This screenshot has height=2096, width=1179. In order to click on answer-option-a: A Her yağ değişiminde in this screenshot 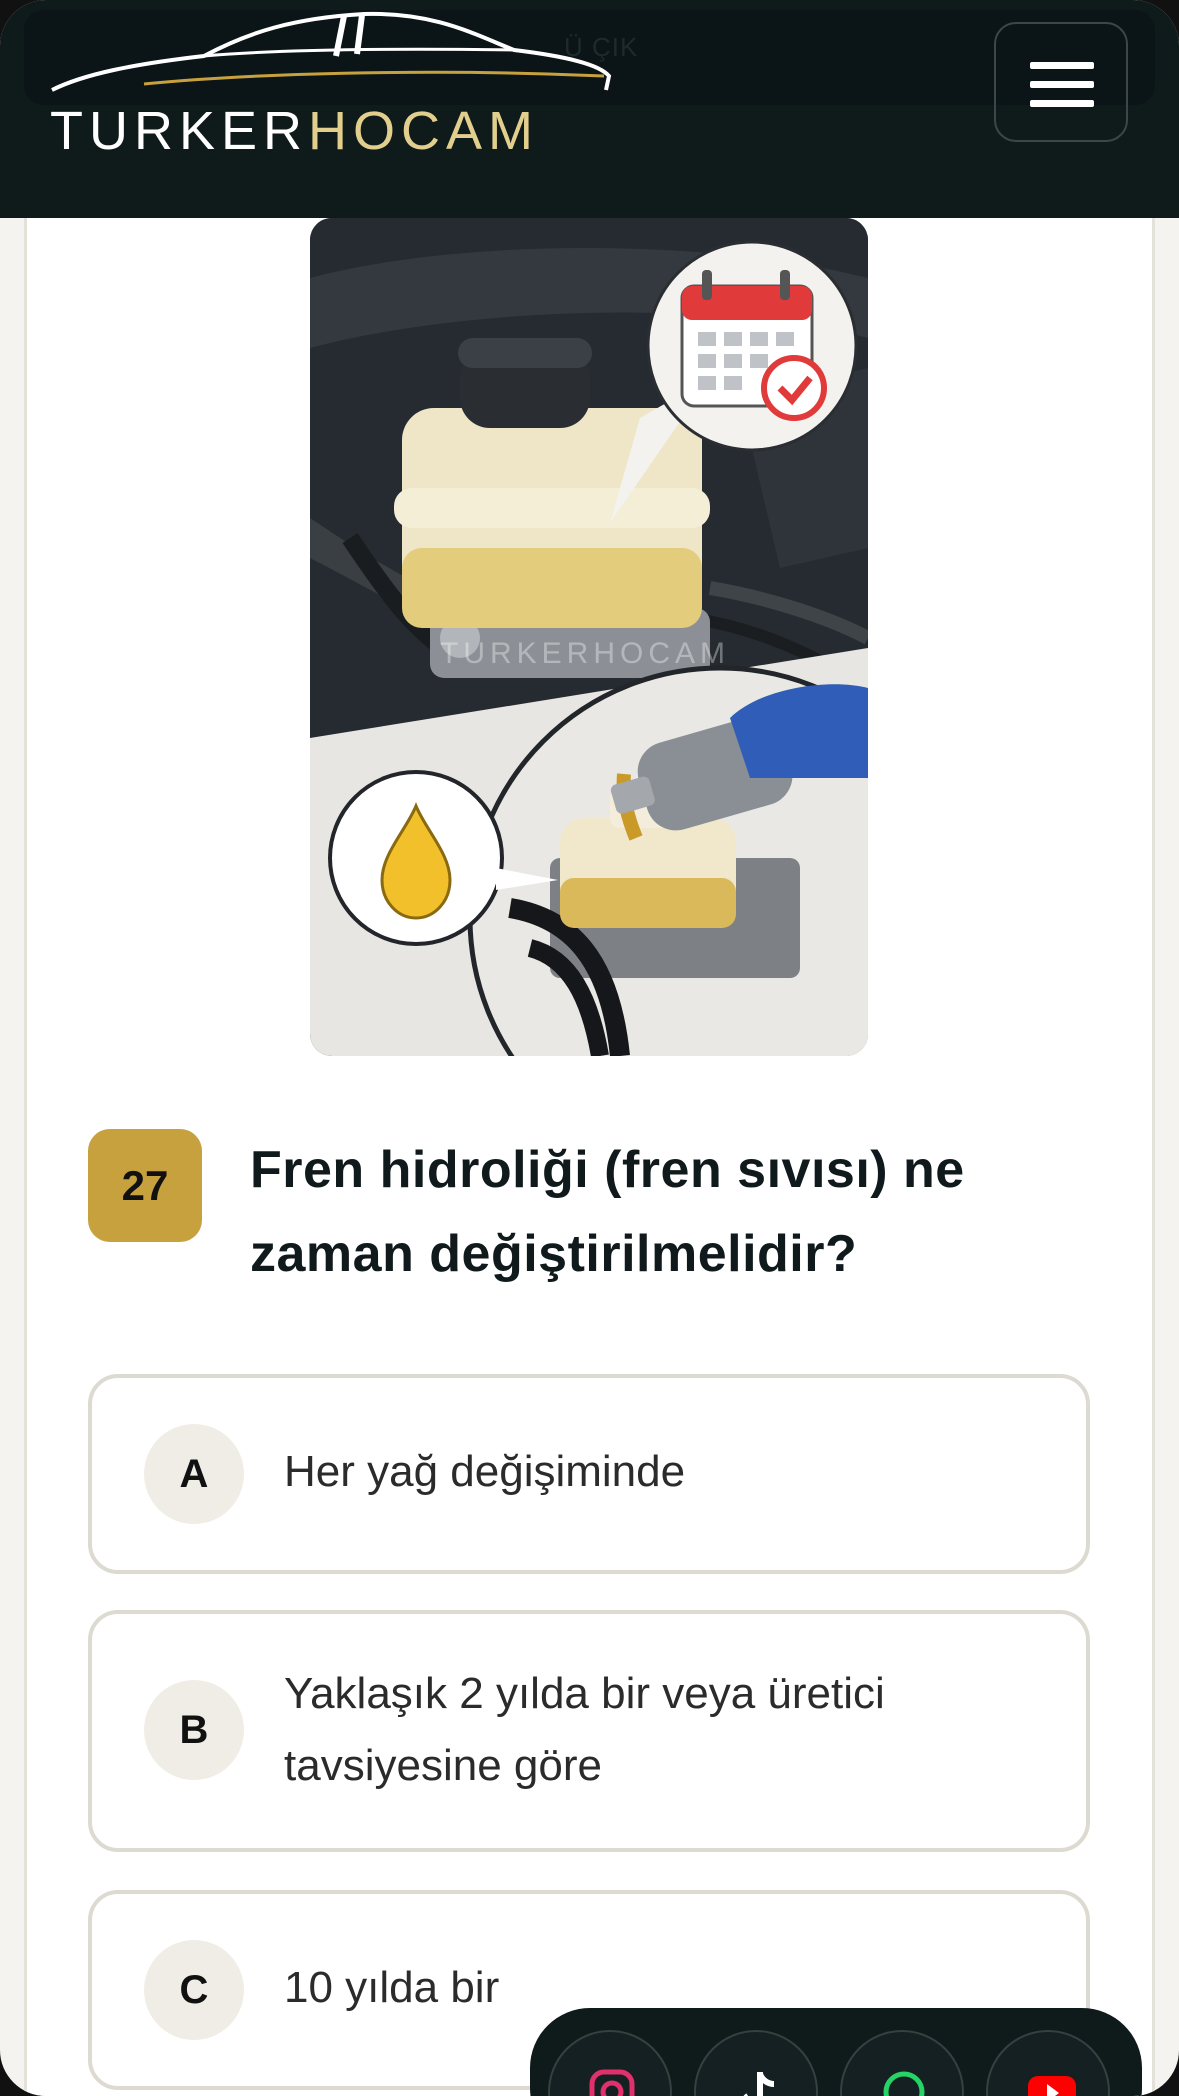, I will do `click(589, 1474)`.